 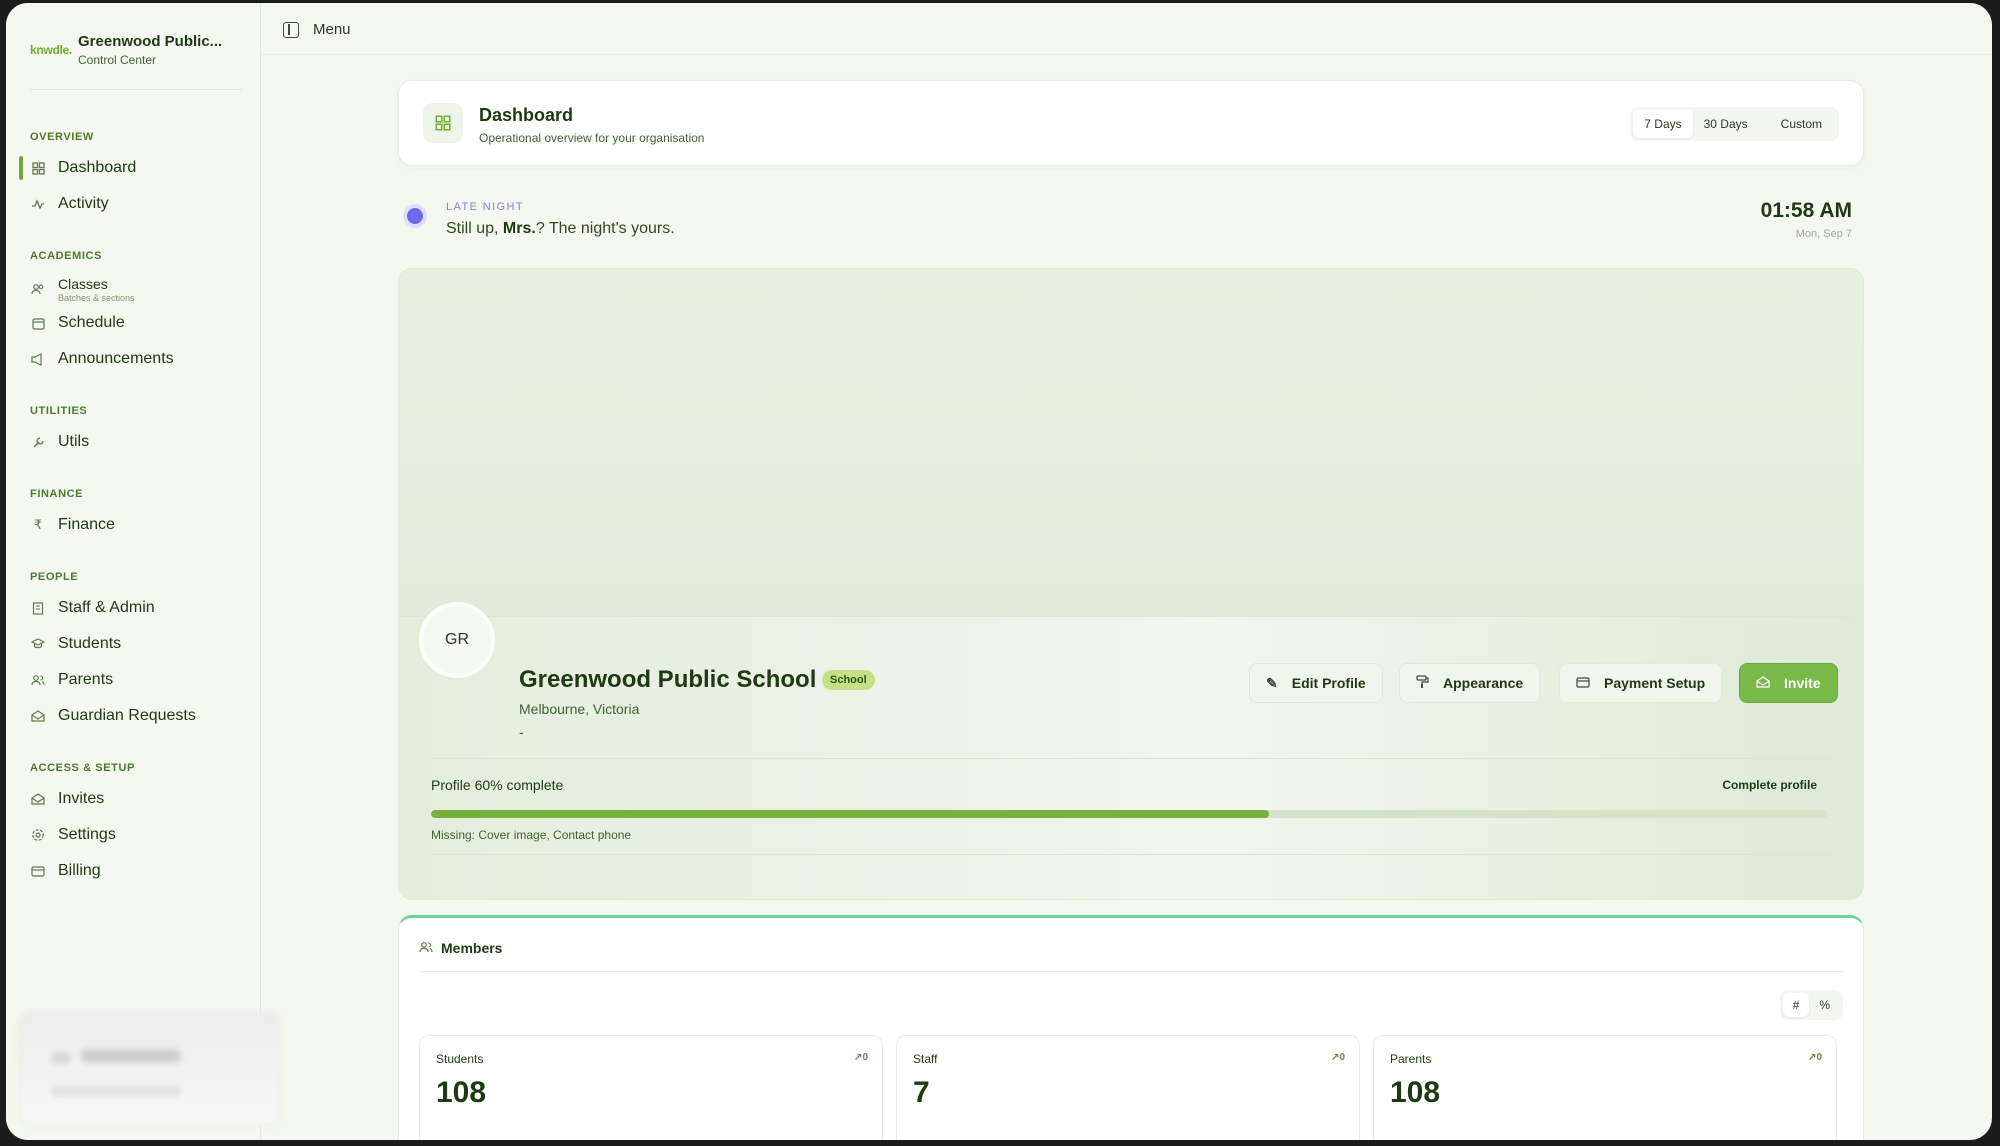 I want to click on sidebar-item-invites: Invites, so click(x=137, y=799).